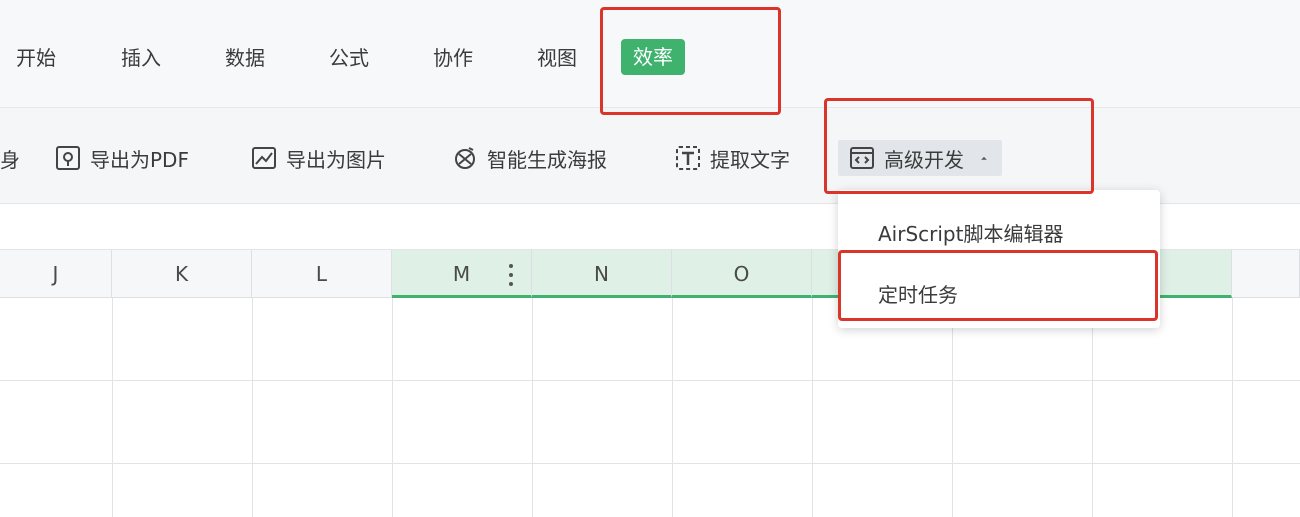 The width and height of the screenshot is (1300, 517). Describe the element at coordinates (336, 159) in the screenshot. I see `export-image-label: 导出为图片` at that location.